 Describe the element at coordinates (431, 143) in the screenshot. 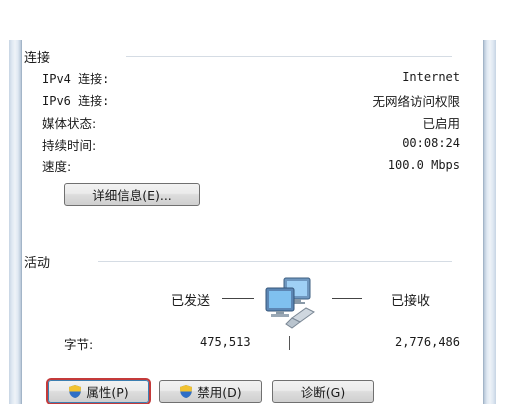

I see `duration-value: 00:08:24` at that location.